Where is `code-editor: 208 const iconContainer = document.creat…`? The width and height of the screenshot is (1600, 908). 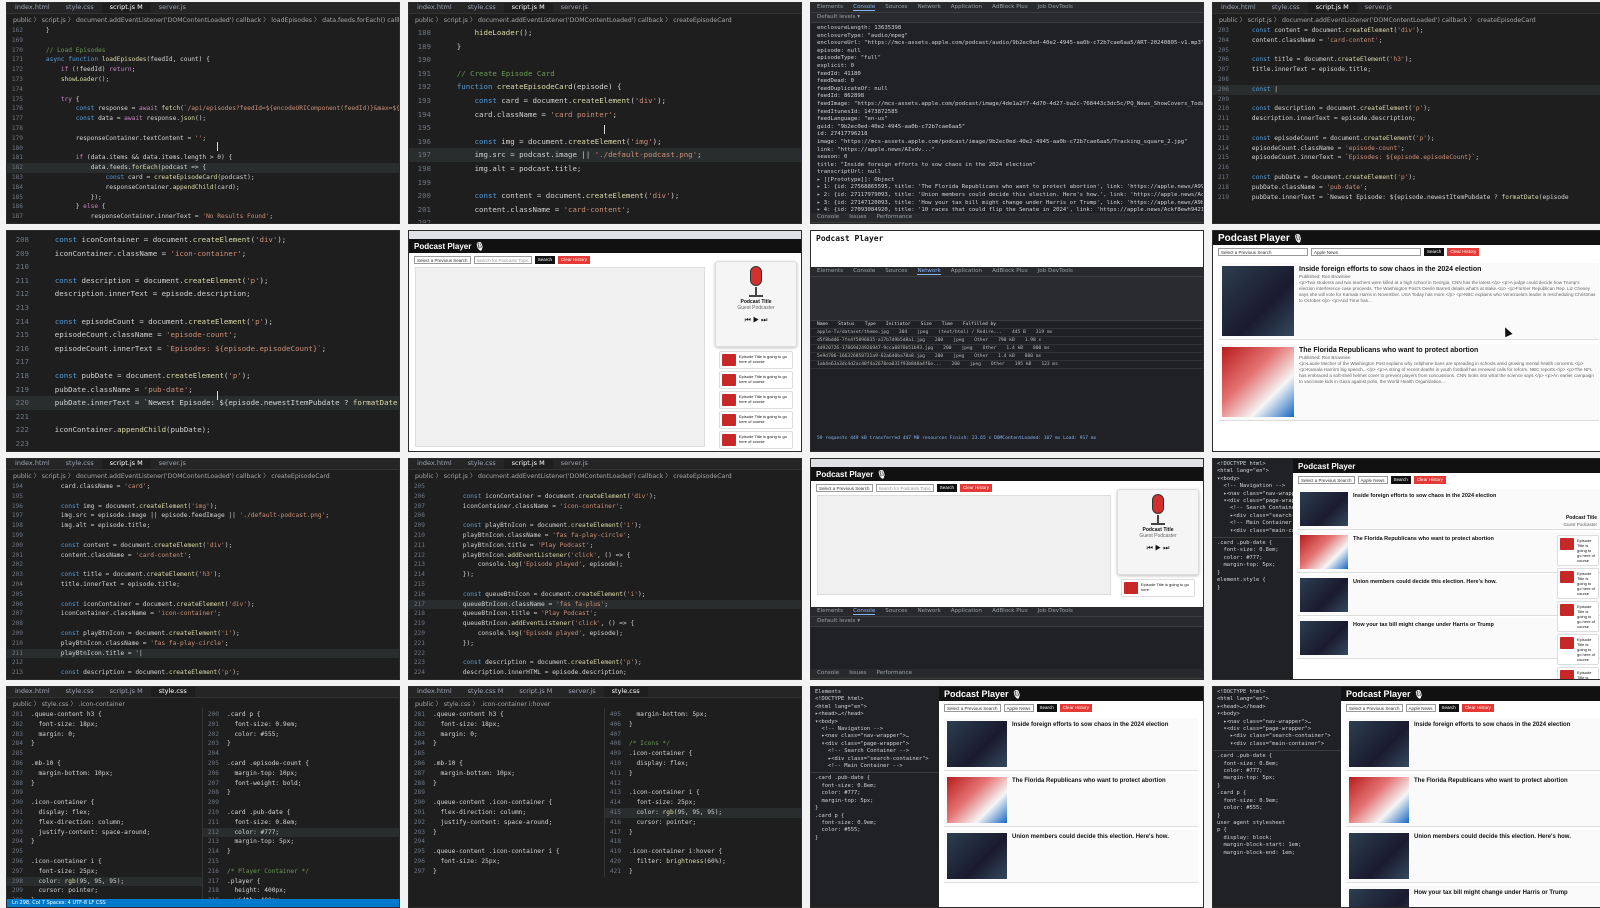
code-editor: 208 const iconContainer = document.creat… is located at coordinates (203, 341).